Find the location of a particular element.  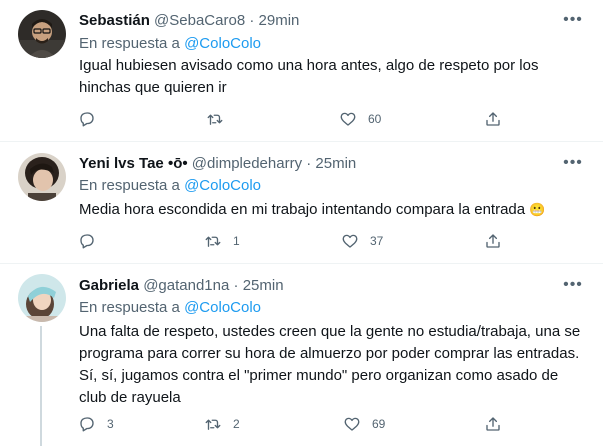

grimace-emoji: 😬 is located at coordinates (537, 209).